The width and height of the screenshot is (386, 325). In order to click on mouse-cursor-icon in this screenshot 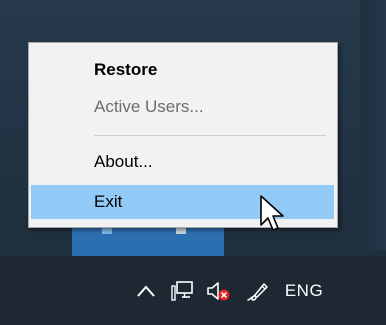, I will do `click(272, 213)`.